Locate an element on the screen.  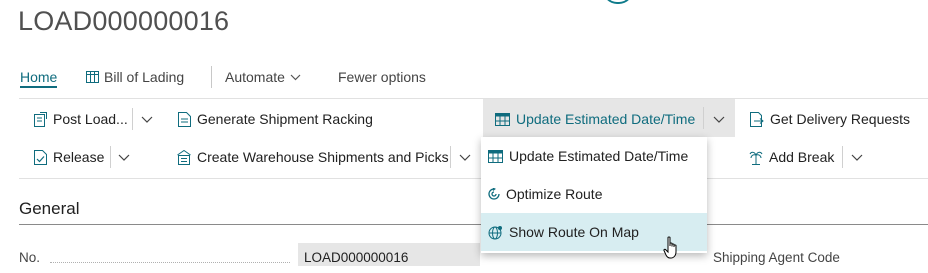
release-label: Release is located at coordinates (79, 157).